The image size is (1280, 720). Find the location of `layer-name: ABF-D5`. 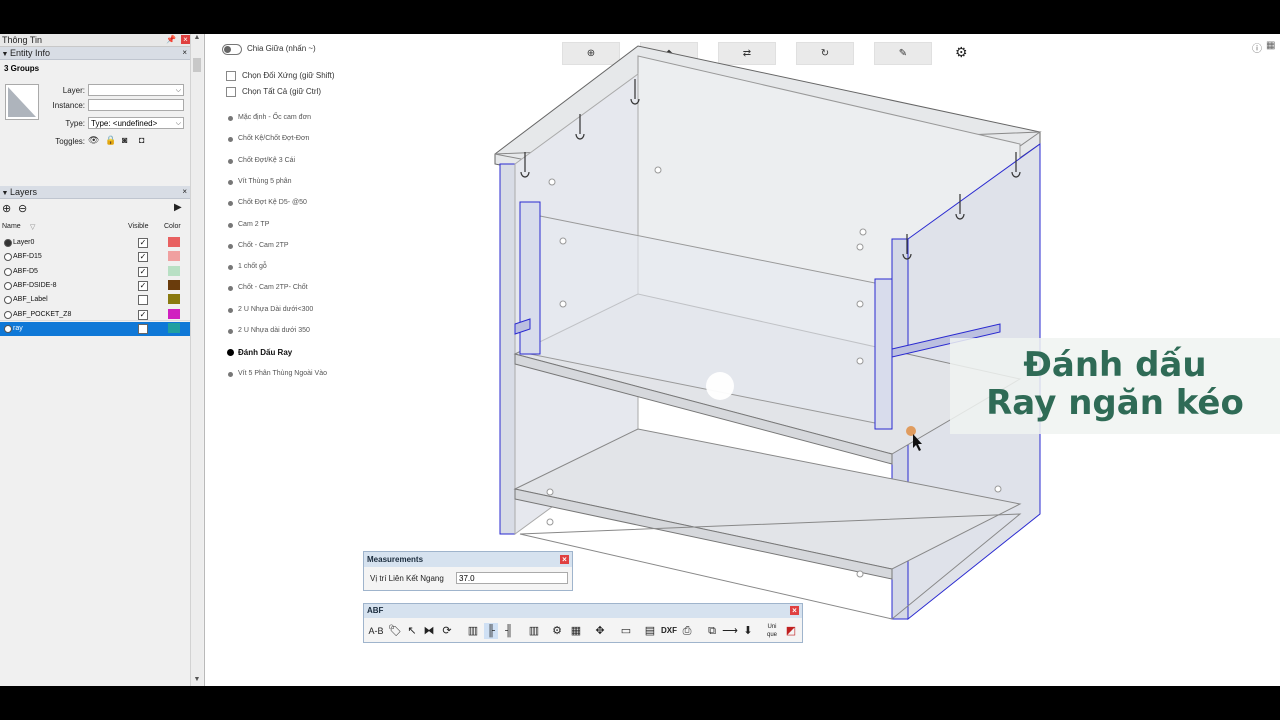

layer-name: ABF-D5 is located at coordinates (25, 271).